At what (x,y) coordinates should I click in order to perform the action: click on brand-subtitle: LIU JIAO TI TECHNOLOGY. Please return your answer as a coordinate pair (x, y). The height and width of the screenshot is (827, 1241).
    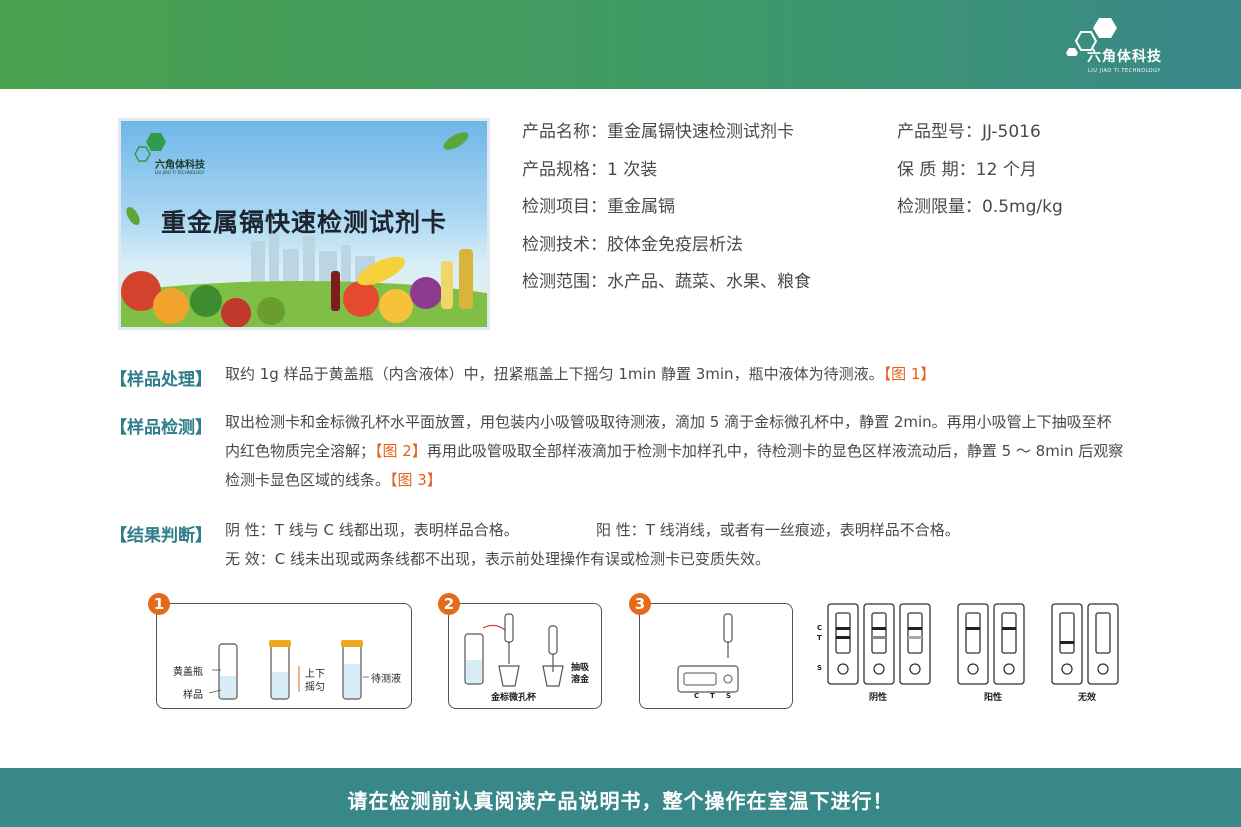
    Looking at the image, I should click on (1124, 71).